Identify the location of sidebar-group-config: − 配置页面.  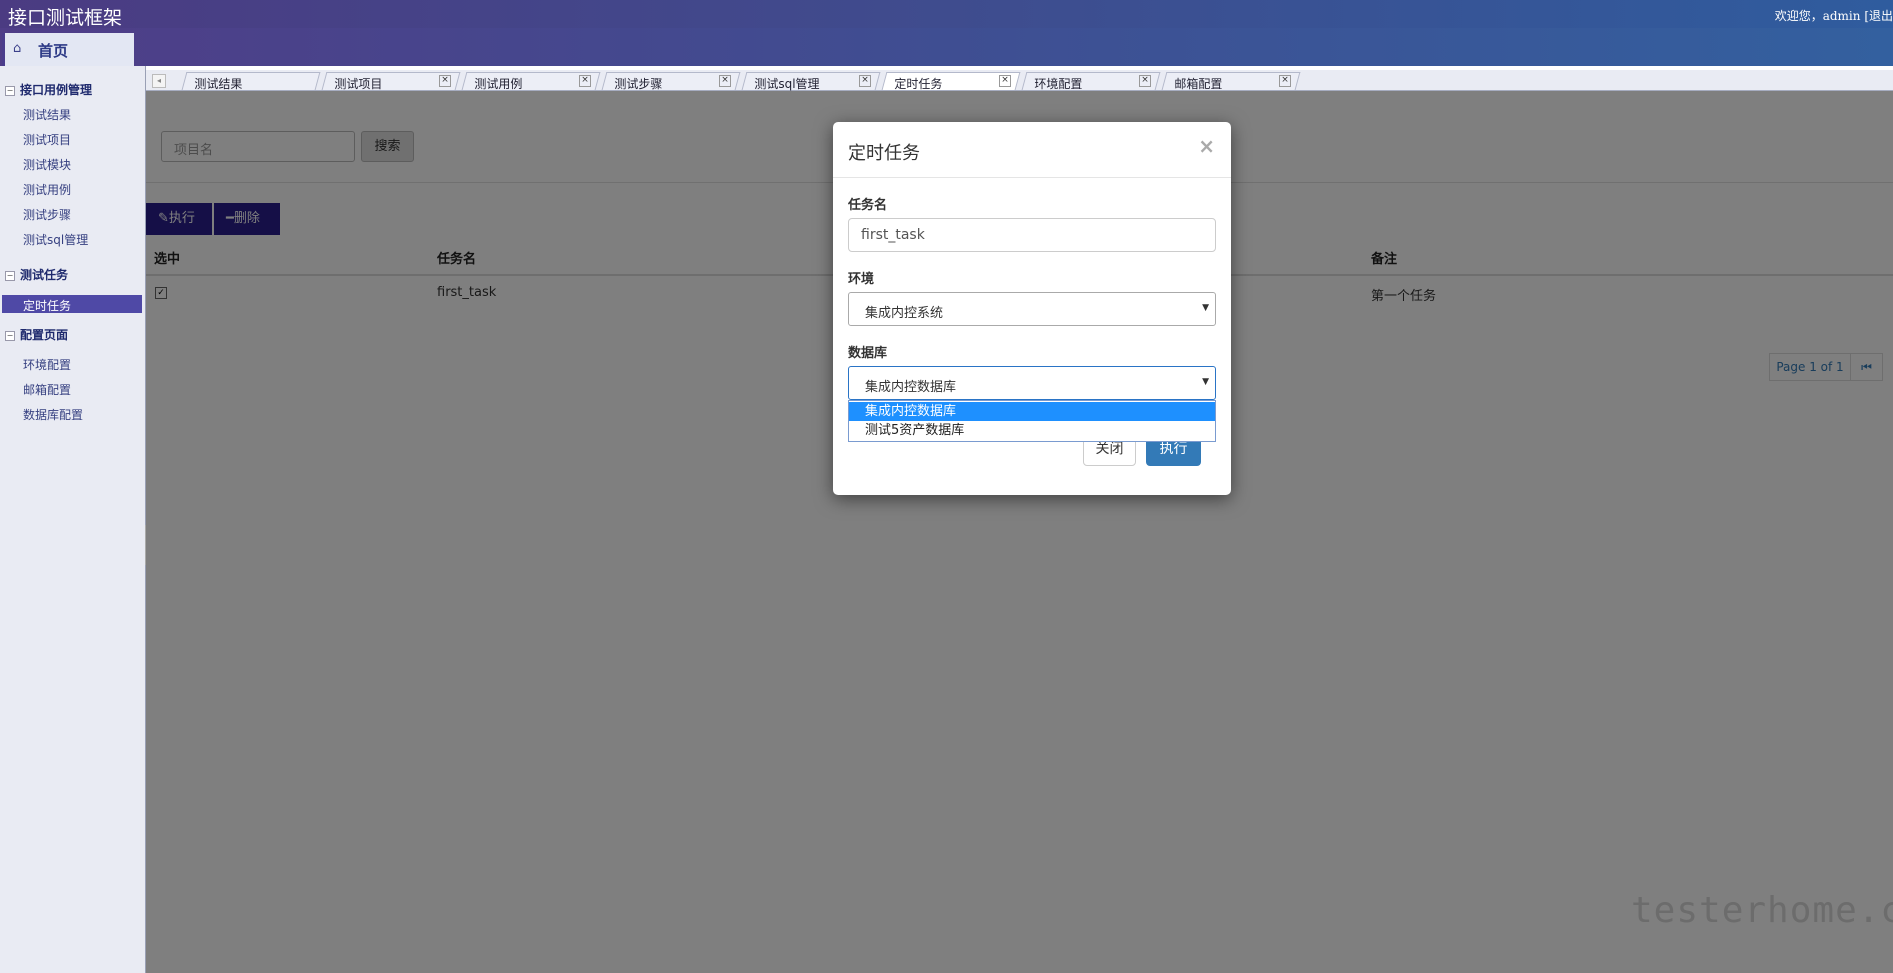
(36, 334).